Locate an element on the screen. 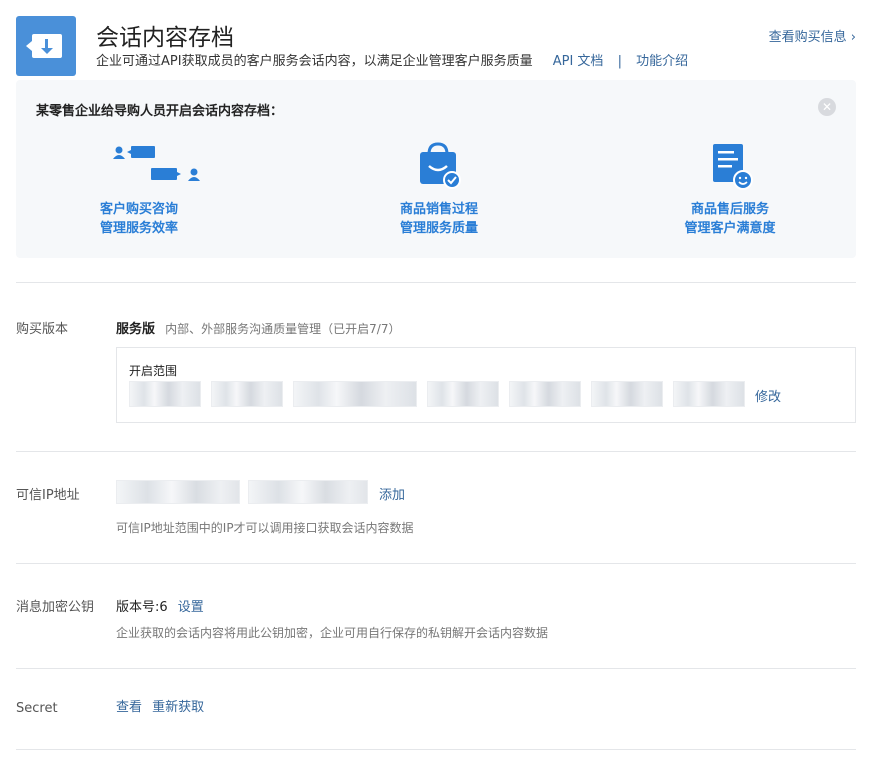  promo-title: 某零售企业给导购人员开启会话内容存档： is located at coordinates (160, 111).